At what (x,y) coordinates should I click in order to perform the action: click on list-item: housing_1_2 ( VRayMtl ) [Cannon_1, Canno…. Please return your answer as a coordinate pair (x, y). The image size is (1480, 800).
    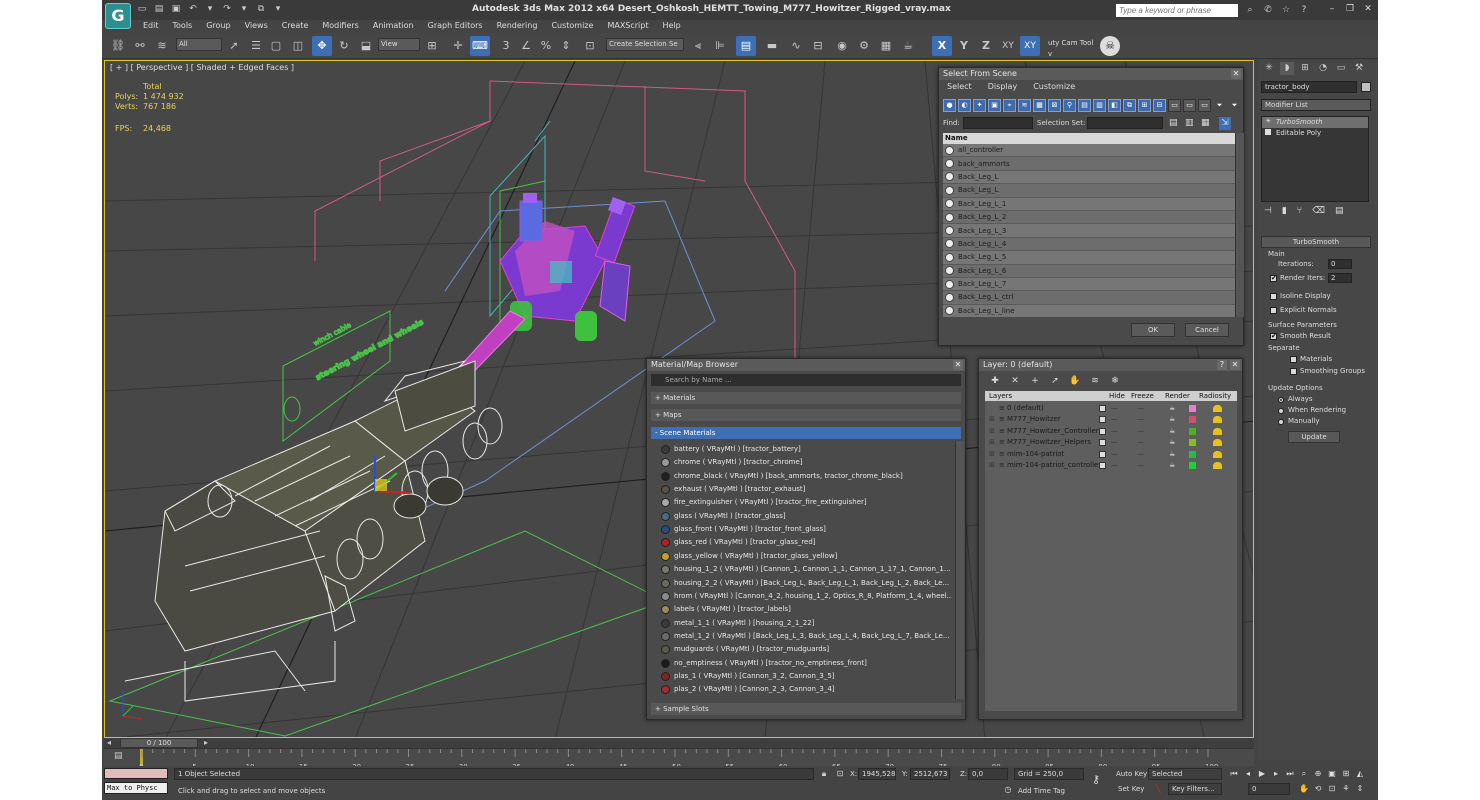
    Looking at the image, I should click on (806, 569).